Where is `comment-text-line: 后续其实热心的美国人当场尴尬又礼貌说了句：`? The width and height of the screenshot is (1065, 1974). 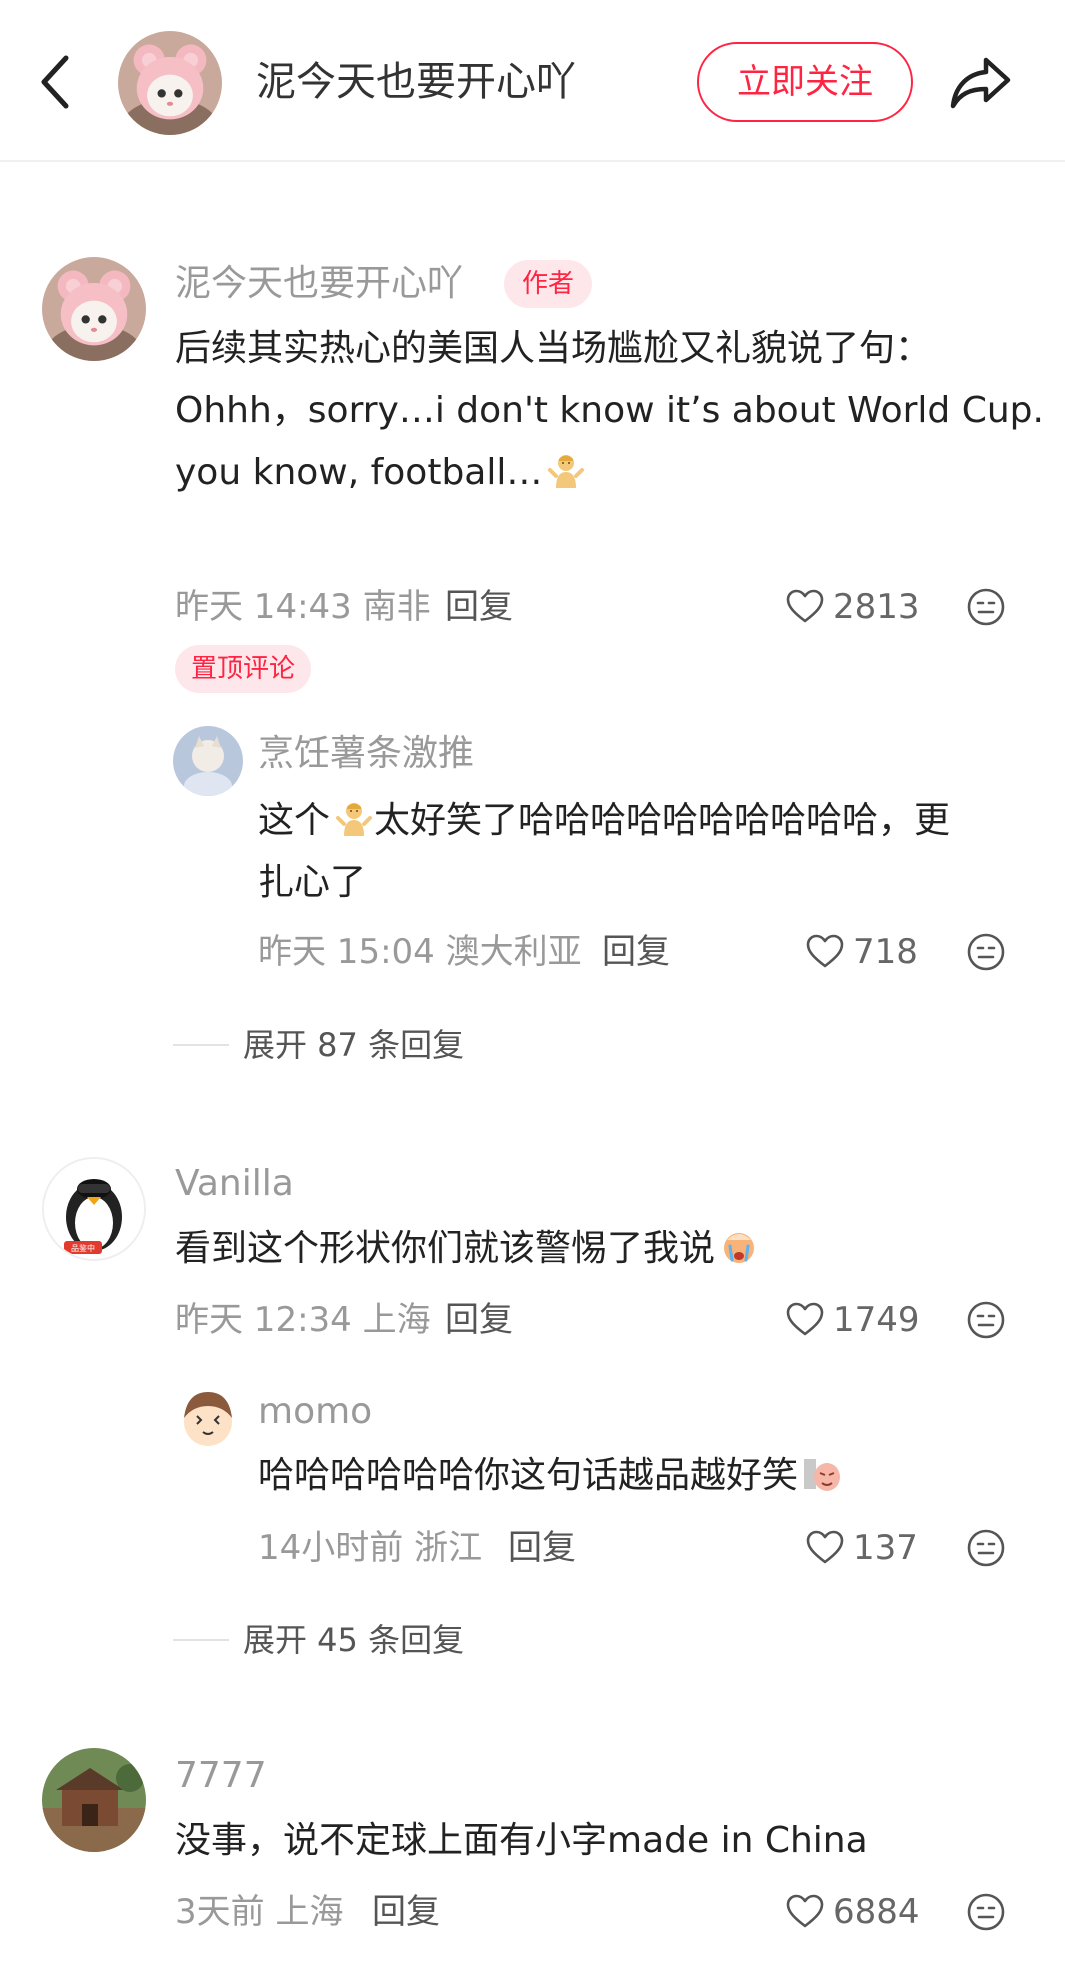
comment-text-line: 后续其实热心的美国人当场尴尬又礼貌说了句： is located at coordinates (553, 348).